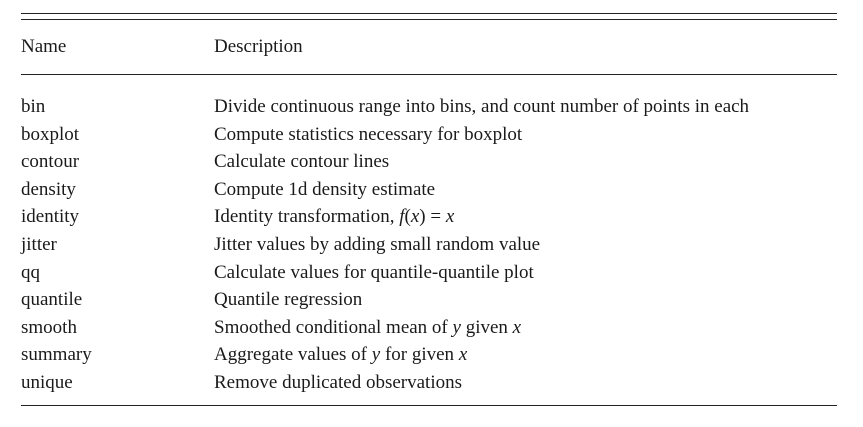 The height and width of the screenshot is (427, 863). What do you see at coordinates (429, 74) in the screenshot?
I see `header-rule` at bounding box center [429, 74].